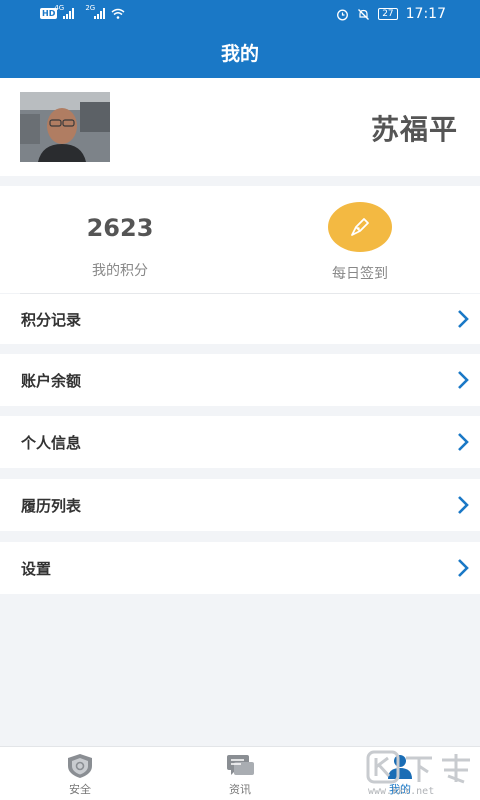  Describe the element at coordinates (240, 127) in the screenshot. I see `profile-card: 苏福平` at that location.